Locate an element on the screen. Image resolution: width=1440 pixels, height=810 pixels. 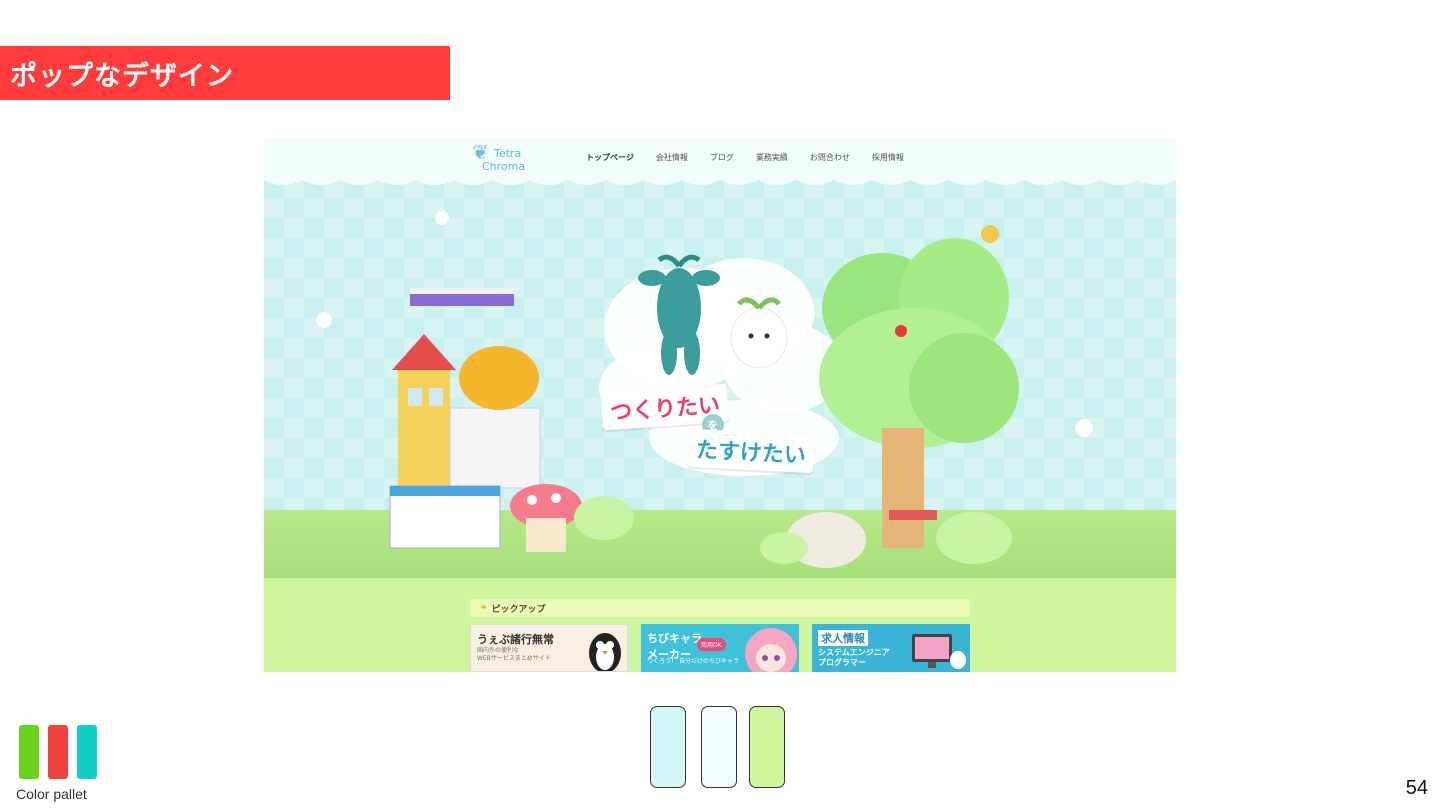
card-subtitle-line1: 国内外の便利な is located at coordinates (498, 650).